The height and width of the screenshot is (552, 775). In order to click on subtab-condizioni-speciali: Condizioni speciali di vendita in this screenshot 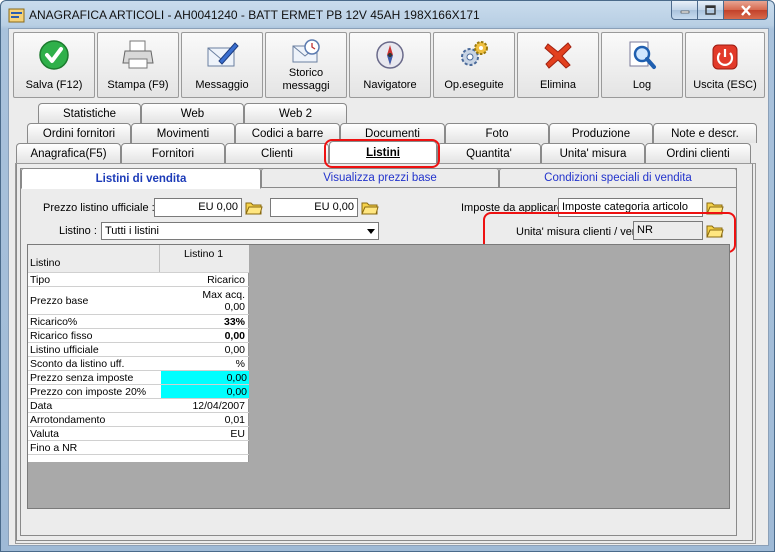, I will do `click(618, 178)`.